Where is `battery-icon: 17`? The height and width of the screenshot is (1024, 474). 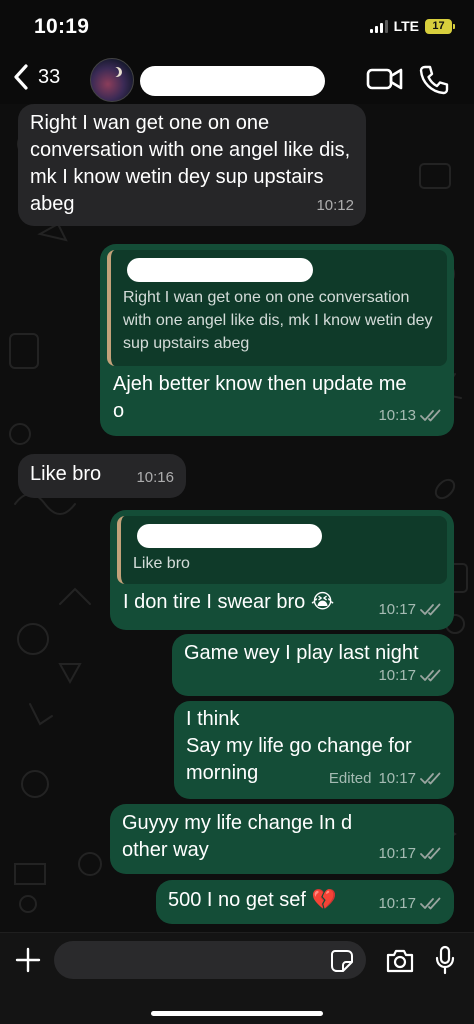 battery-icon: 17 is located at coordinates (440, 26).